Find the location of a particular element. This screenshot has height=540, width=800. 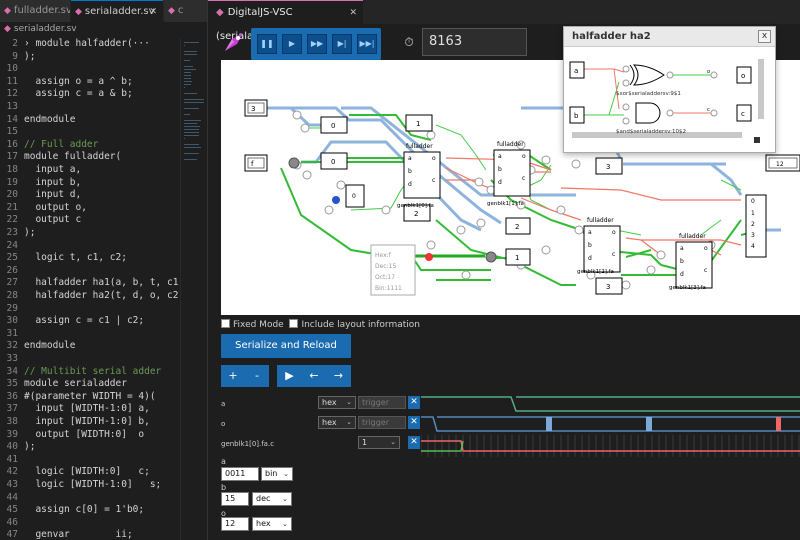

fulladder-2: fulladder a b d o c genblk1[2].fa is located at coordinates (599, 246).